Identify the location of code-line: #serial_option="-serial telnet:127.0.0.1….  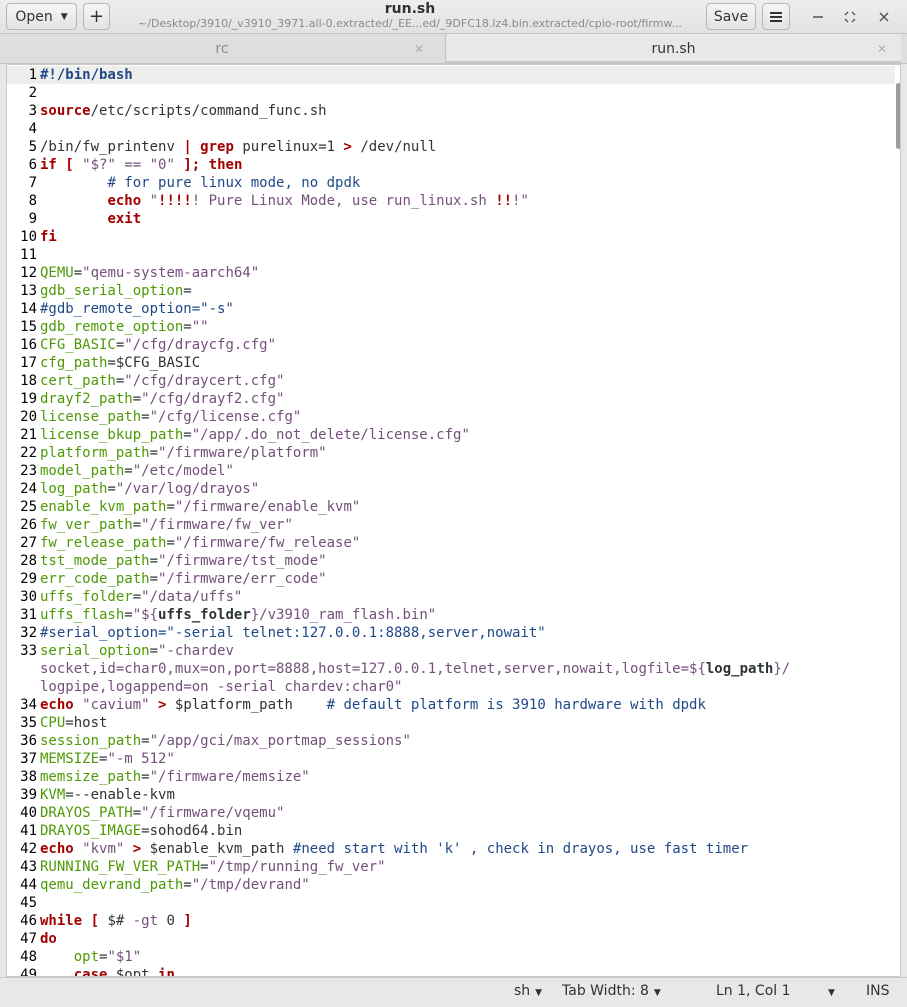
(293, 633).